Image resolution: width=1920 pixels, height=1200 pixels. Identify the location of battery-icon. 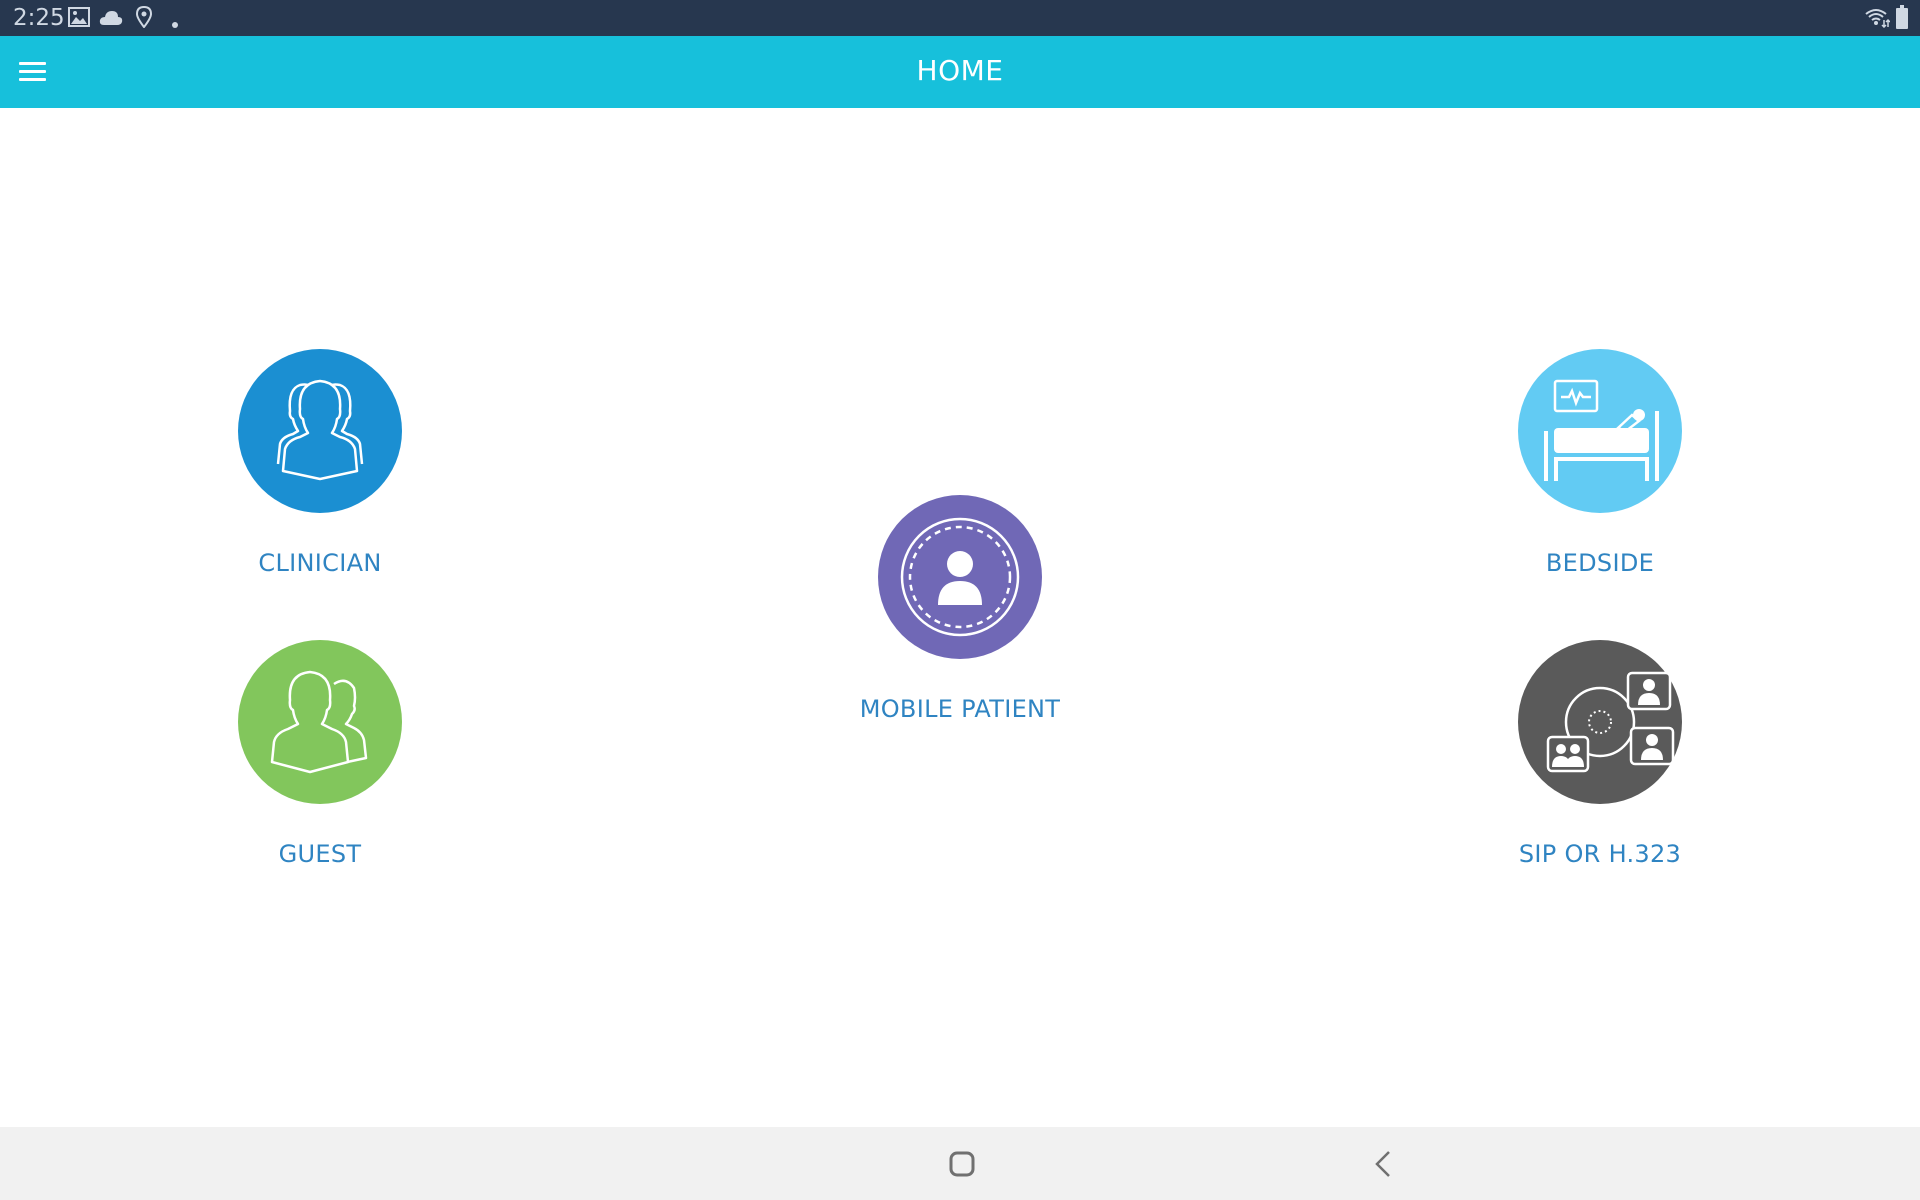
(1902, 19).